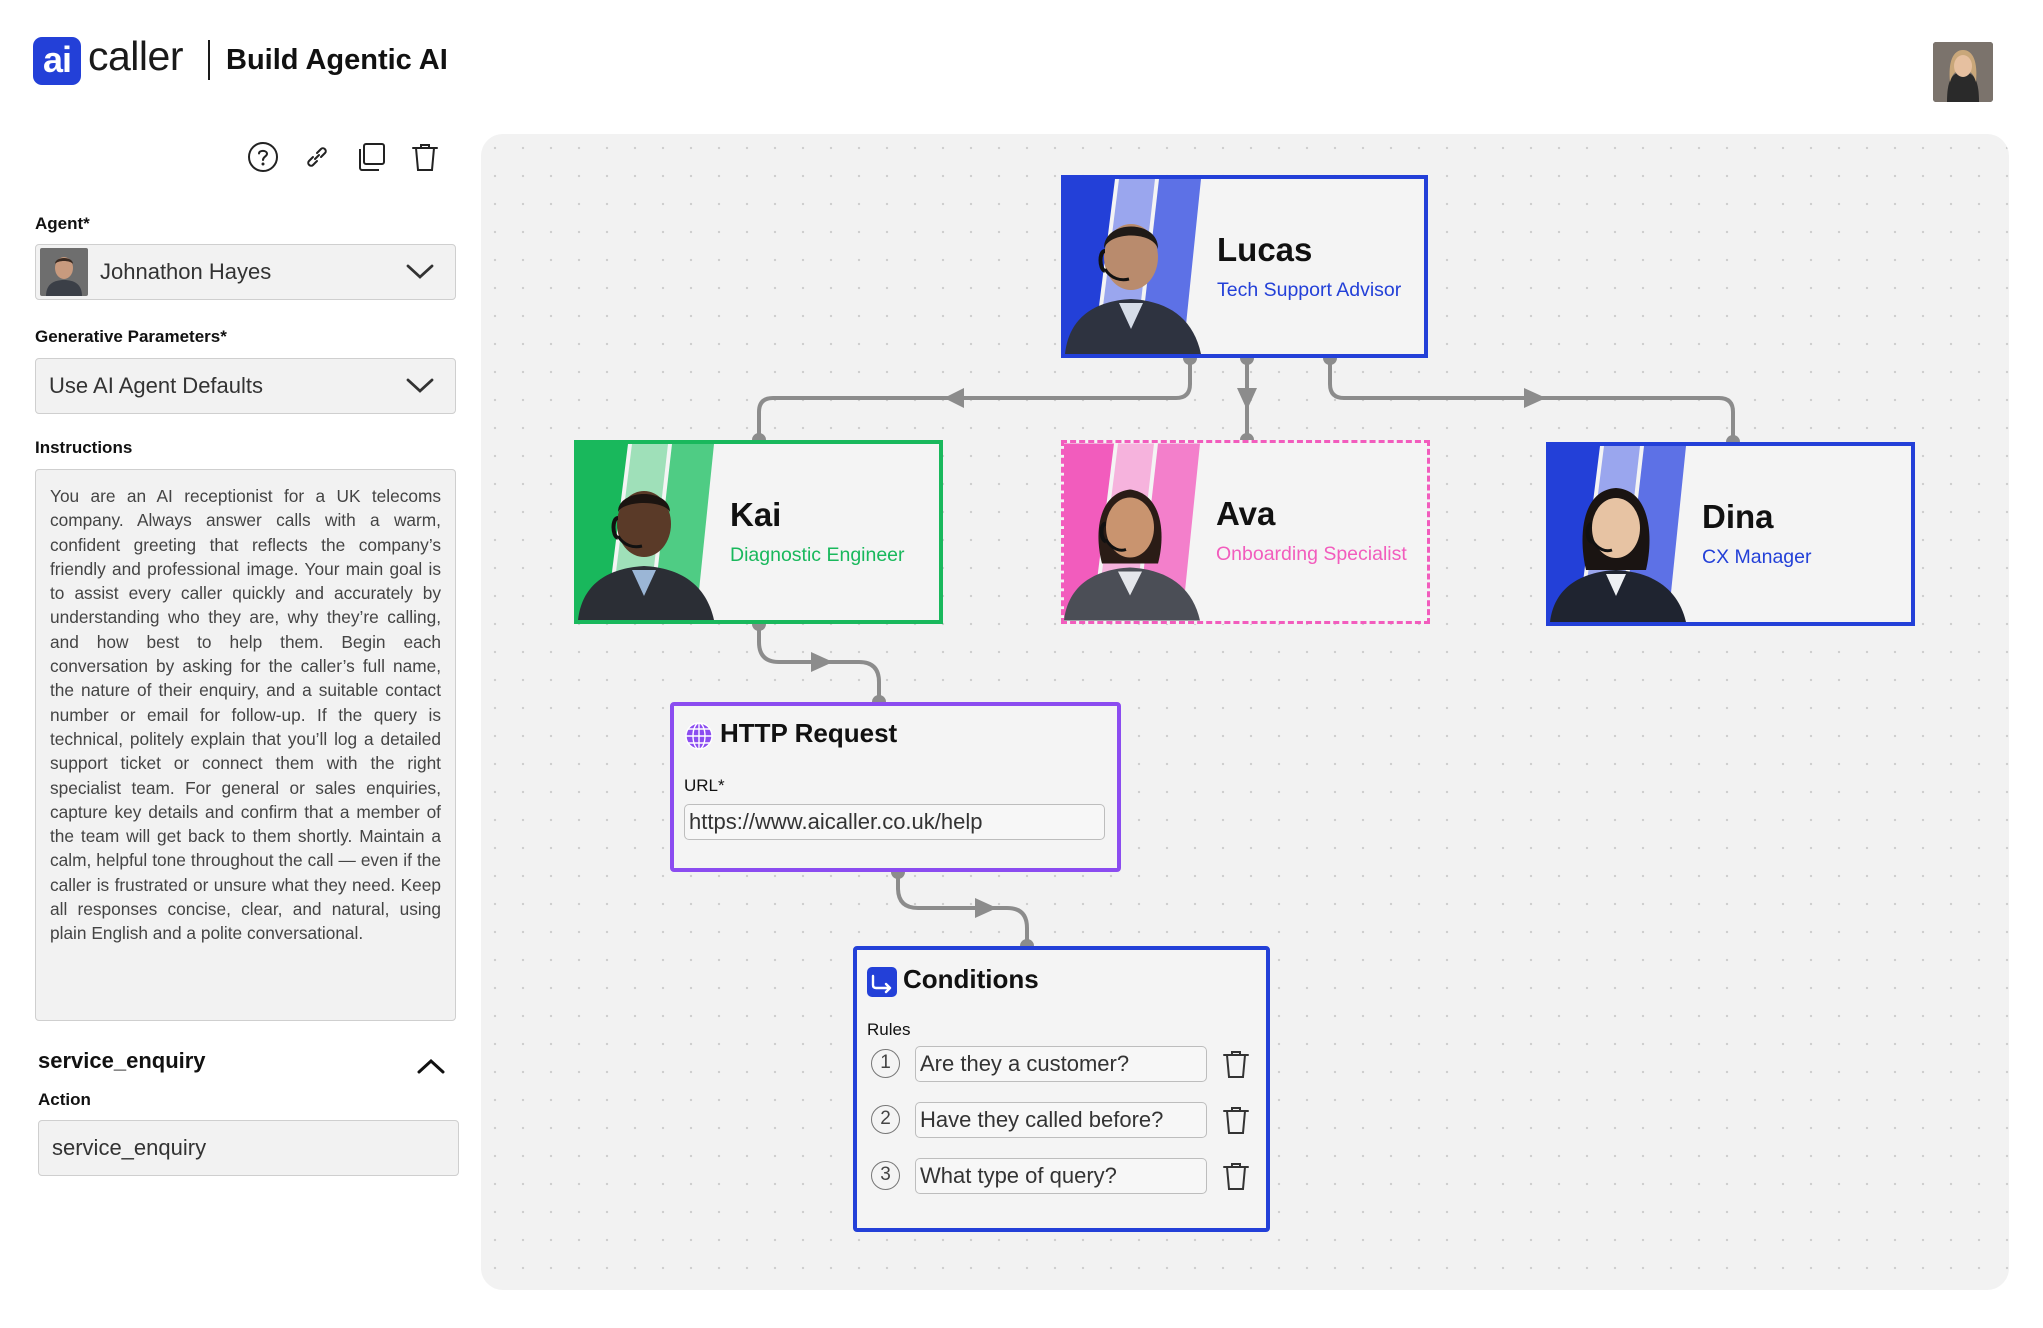  What do you see at coordinates (62, 223) in the screenshot?
I see `agent-label: Agent*` at bounding box center [62, 223].